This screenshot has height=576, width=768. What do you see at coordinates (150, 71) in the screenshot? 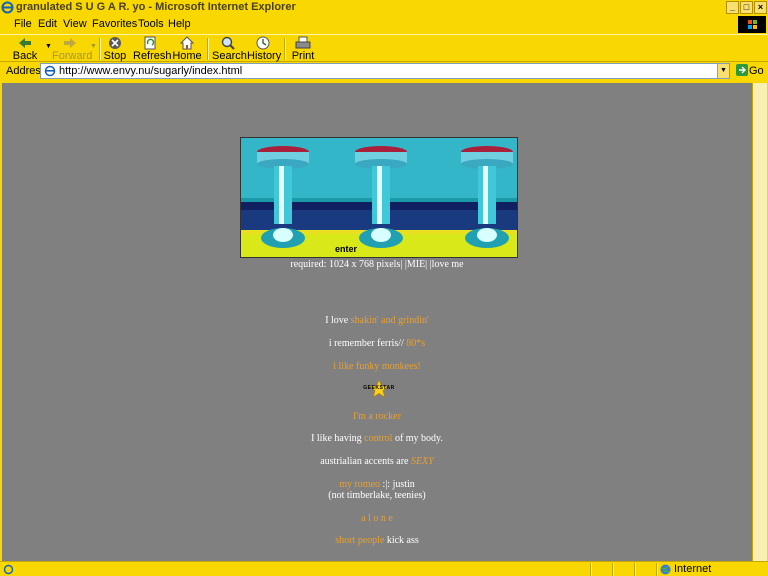
I see `address-url: http://www.envy.nu/sugarly/index.html` at bounding box center [150, 71].